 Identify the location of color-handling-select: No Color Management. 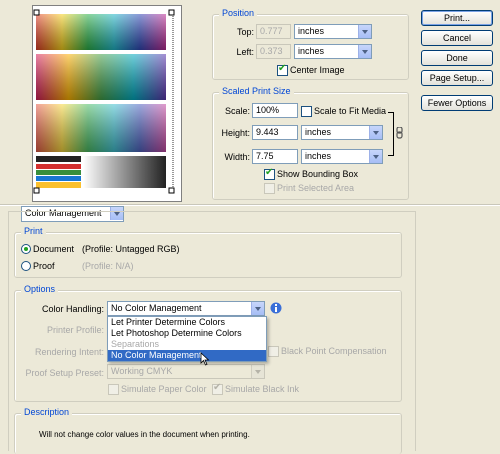
(186, 308).